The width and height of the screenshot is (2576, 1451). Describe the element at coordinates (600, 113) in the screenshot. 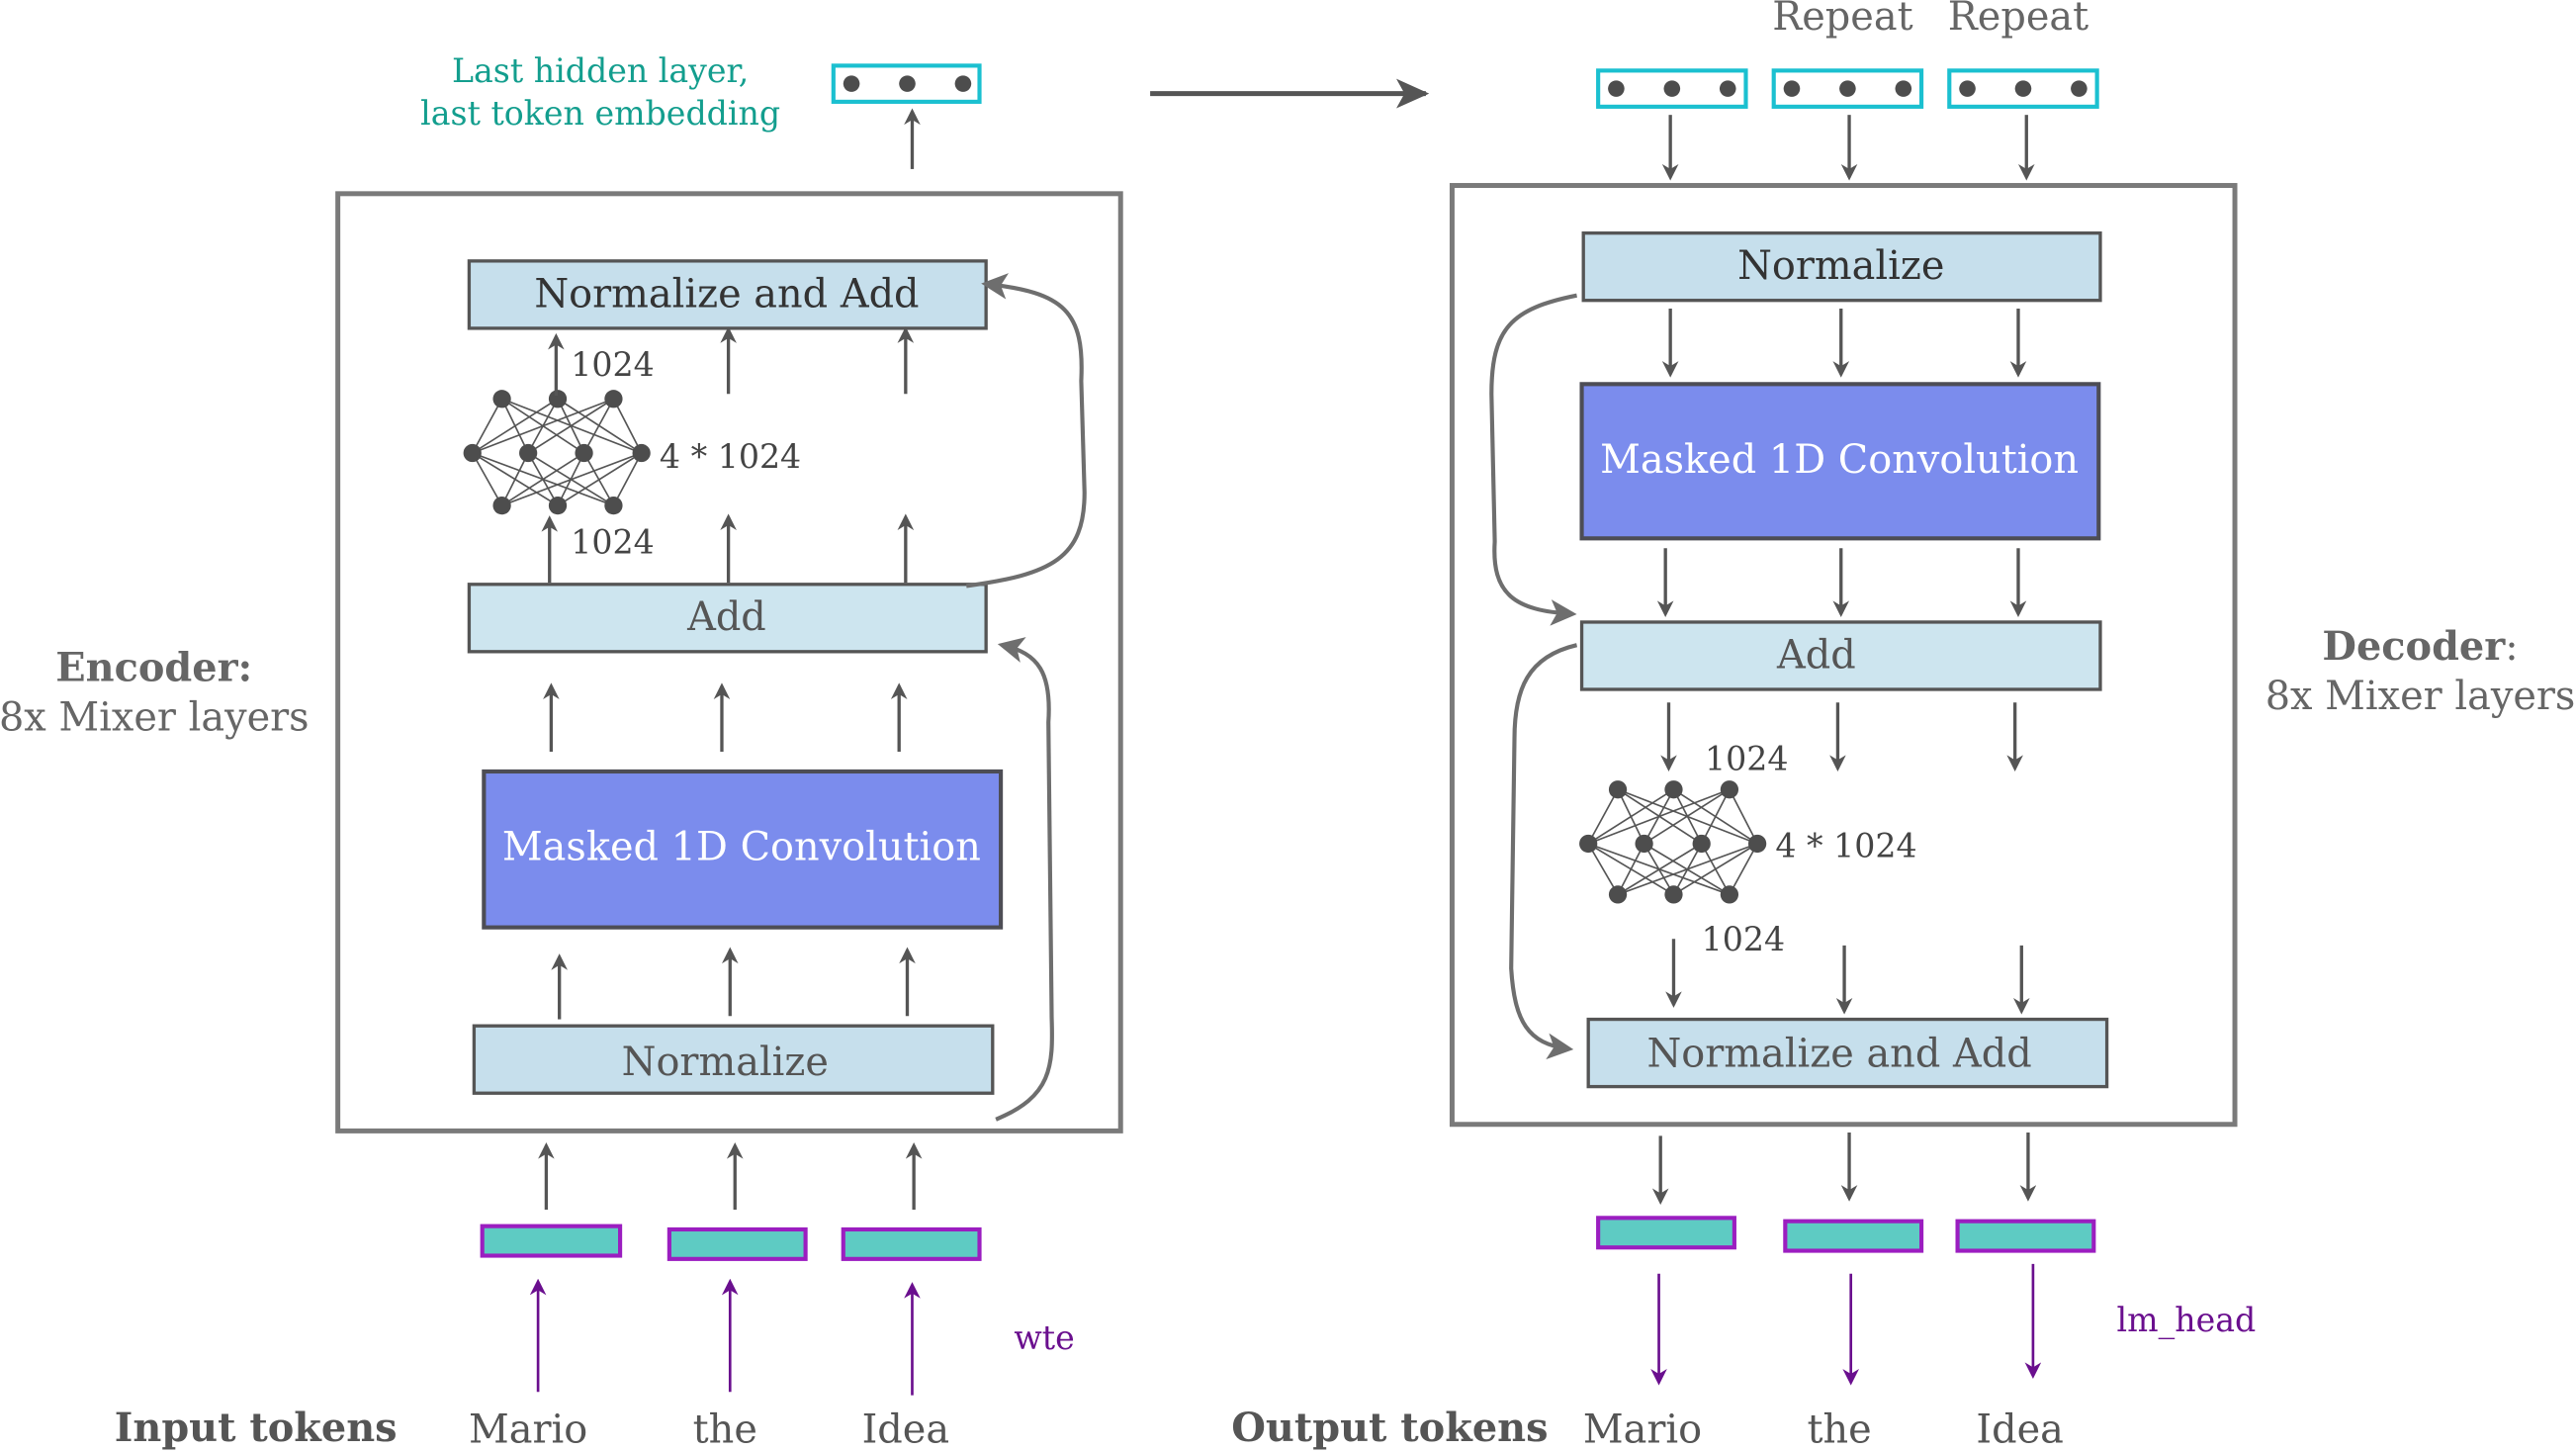

I see `last-hidden-label-line2: last token embedding` at that location.